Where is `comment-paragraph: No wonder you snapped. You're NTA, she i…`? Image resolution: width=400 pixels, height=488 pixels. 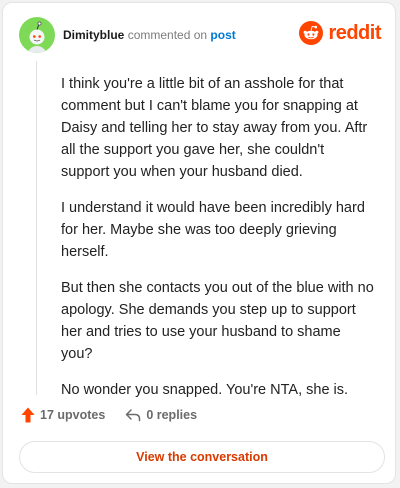 comment-paragraph: No wonder you snapped. You're NTA, she i… is located at coordinates (205, 390).